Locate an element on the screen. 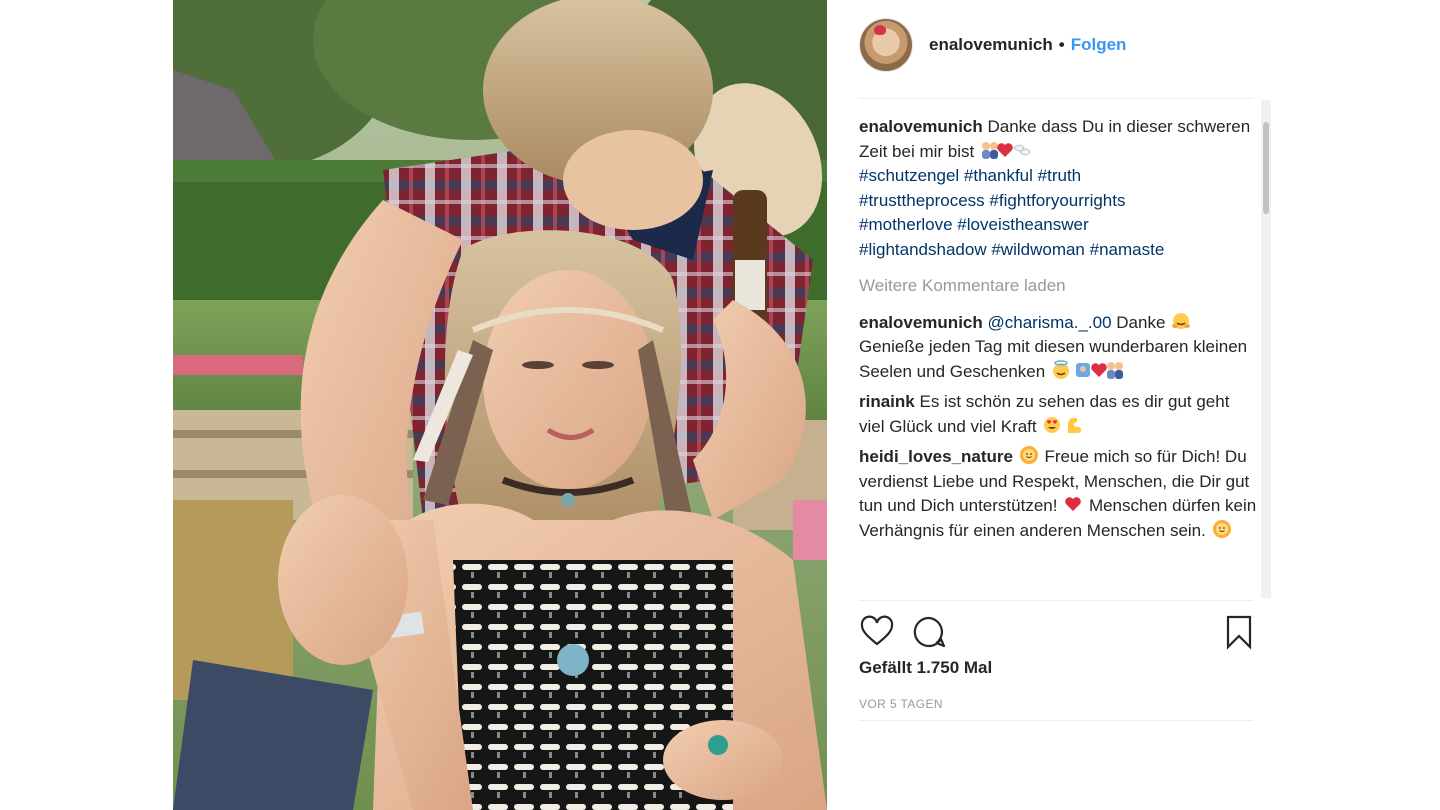  follow-button: Folgen is located at coordinates (1099, 45).